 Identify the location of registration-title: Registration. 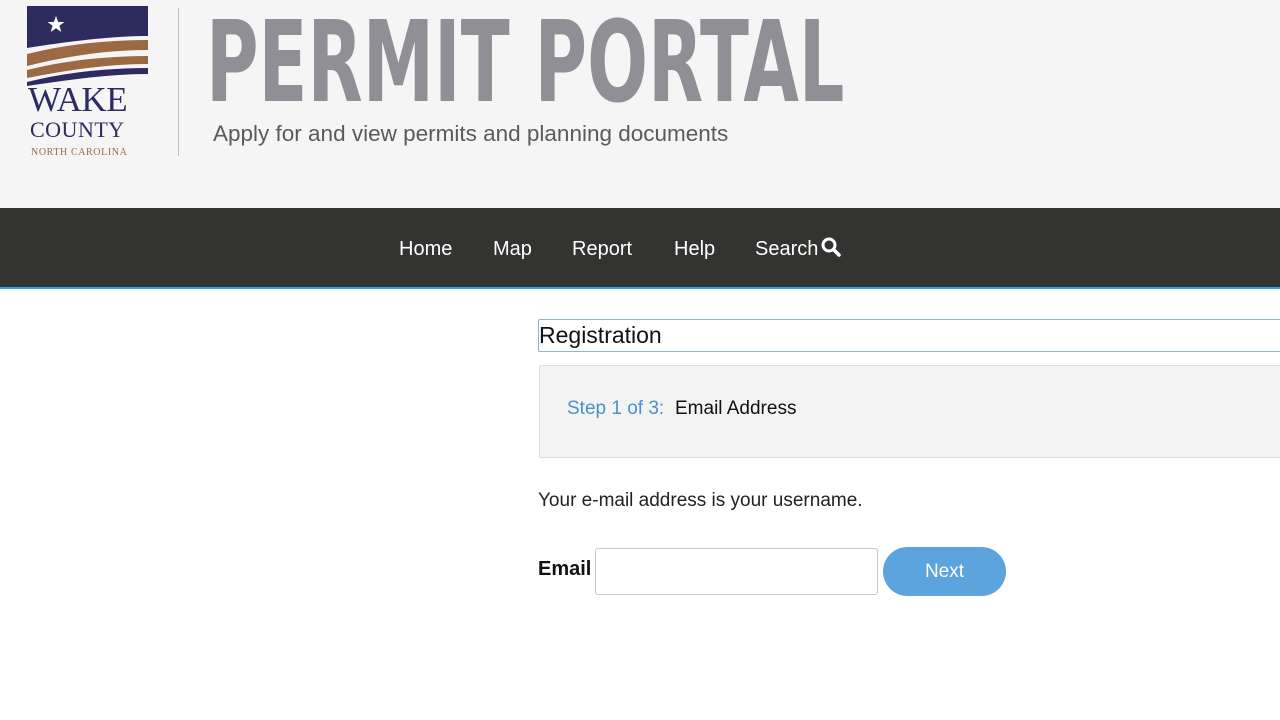
(909, 335).